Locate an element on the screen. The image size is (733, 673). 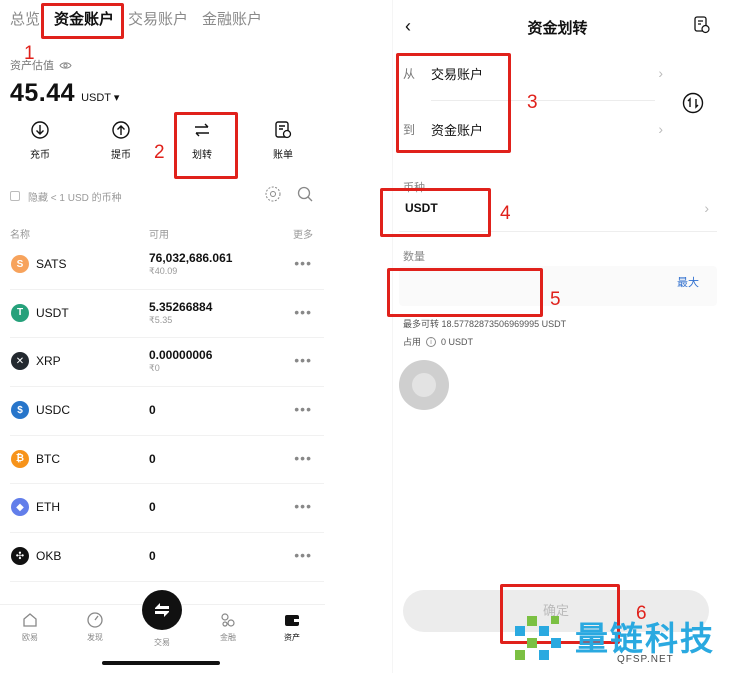
loading-spinner-inner is located at coordinates (424, 385).